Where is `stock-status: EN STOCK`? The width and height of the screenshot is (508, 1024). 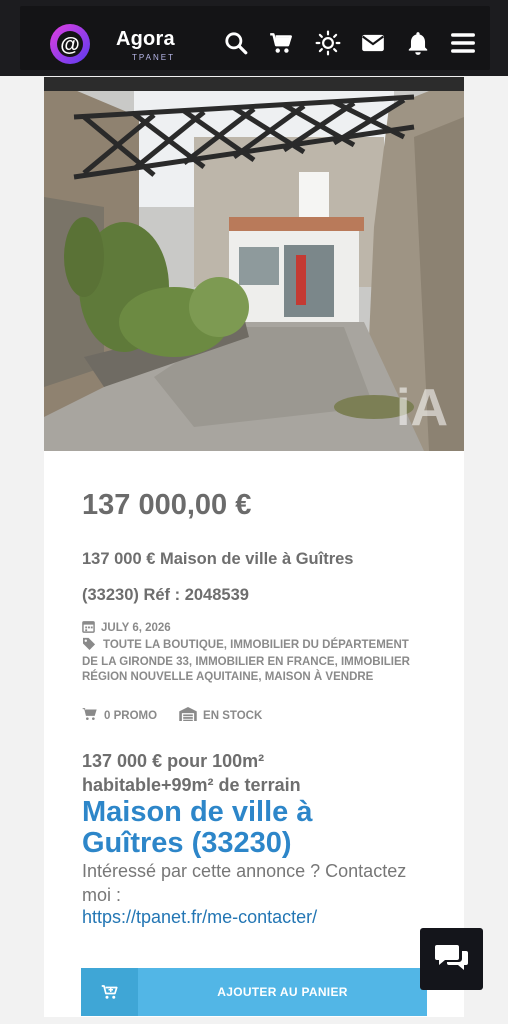 stock-status: EN STOCK is located at coordinates (233, 716).